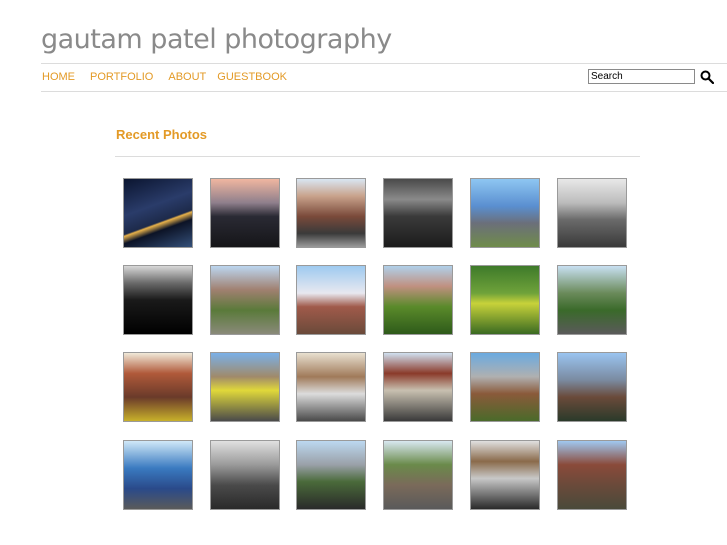  Describe the element at coordinates (162, 134) in the screenshot. I see `section-title: Recent Photos` at that location.